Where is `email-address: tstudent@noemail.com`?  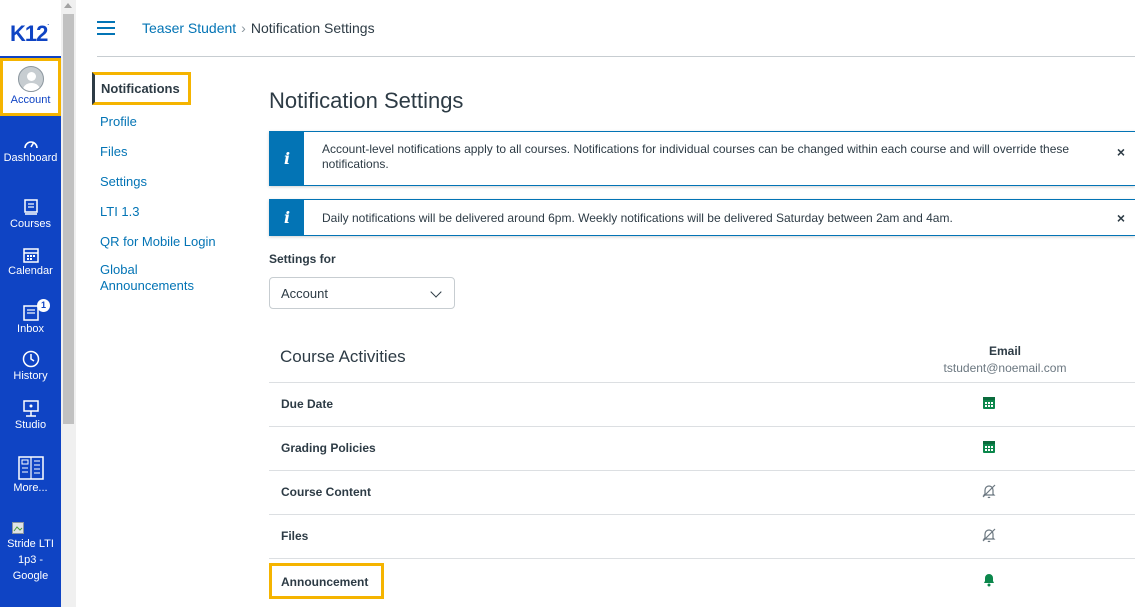 email-address: tstudent@noemail.com is located at coordinates (1005, 368).